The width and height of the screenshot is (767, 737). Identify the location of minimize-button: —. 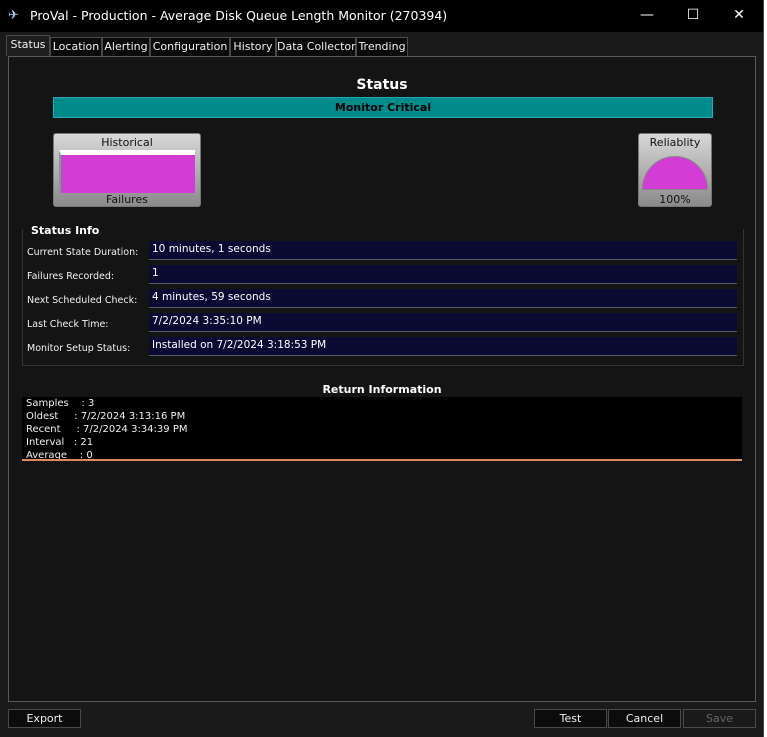
(647, 16).